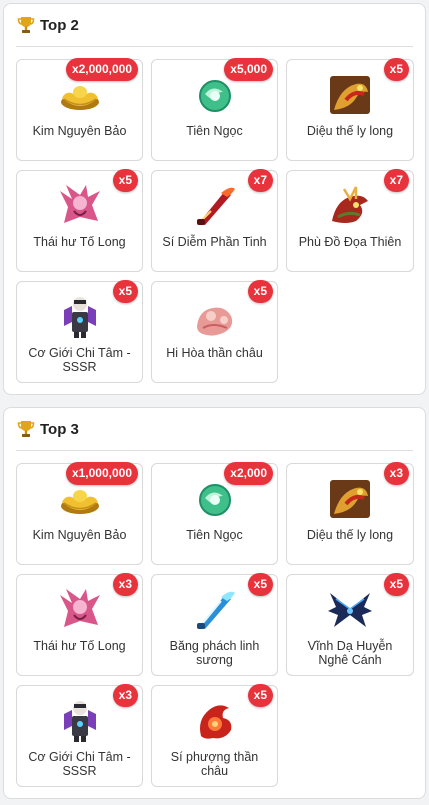 The image size is (429, 805). Describe the element at coordinates (214, 764) in the screenshot. I see `reward-name: Sí phượng thần châu` at that location.